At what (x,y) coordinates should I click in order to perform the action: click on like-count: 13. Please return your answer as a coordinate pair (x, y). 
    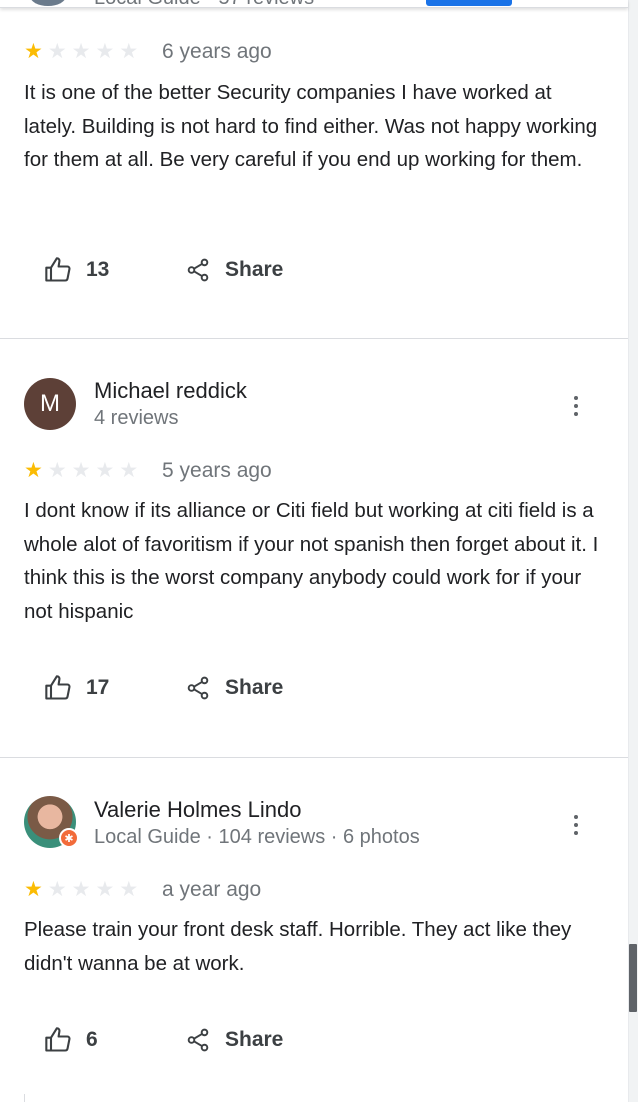
    Looking at the image, I should click on (98, 269).